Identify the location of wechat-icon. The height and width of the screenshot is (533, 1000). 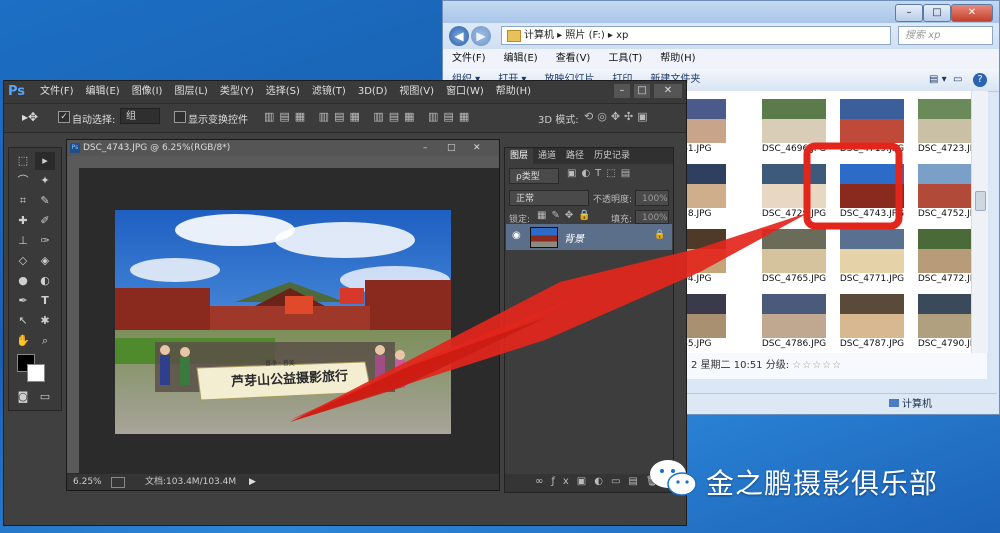
(673, 478).